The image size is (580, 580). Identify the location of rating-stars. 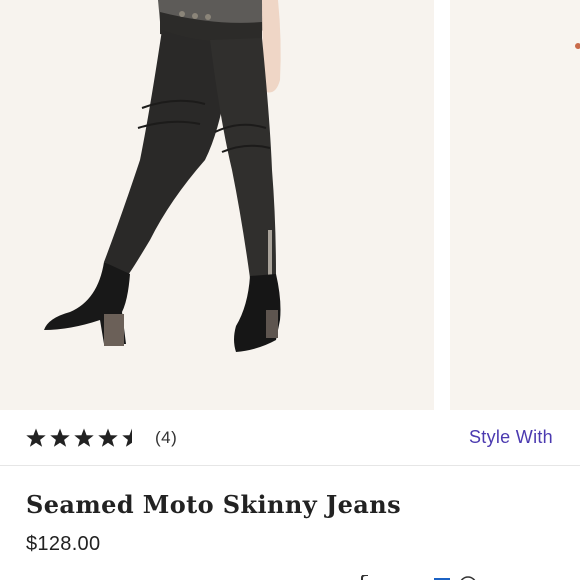
(84, 438).